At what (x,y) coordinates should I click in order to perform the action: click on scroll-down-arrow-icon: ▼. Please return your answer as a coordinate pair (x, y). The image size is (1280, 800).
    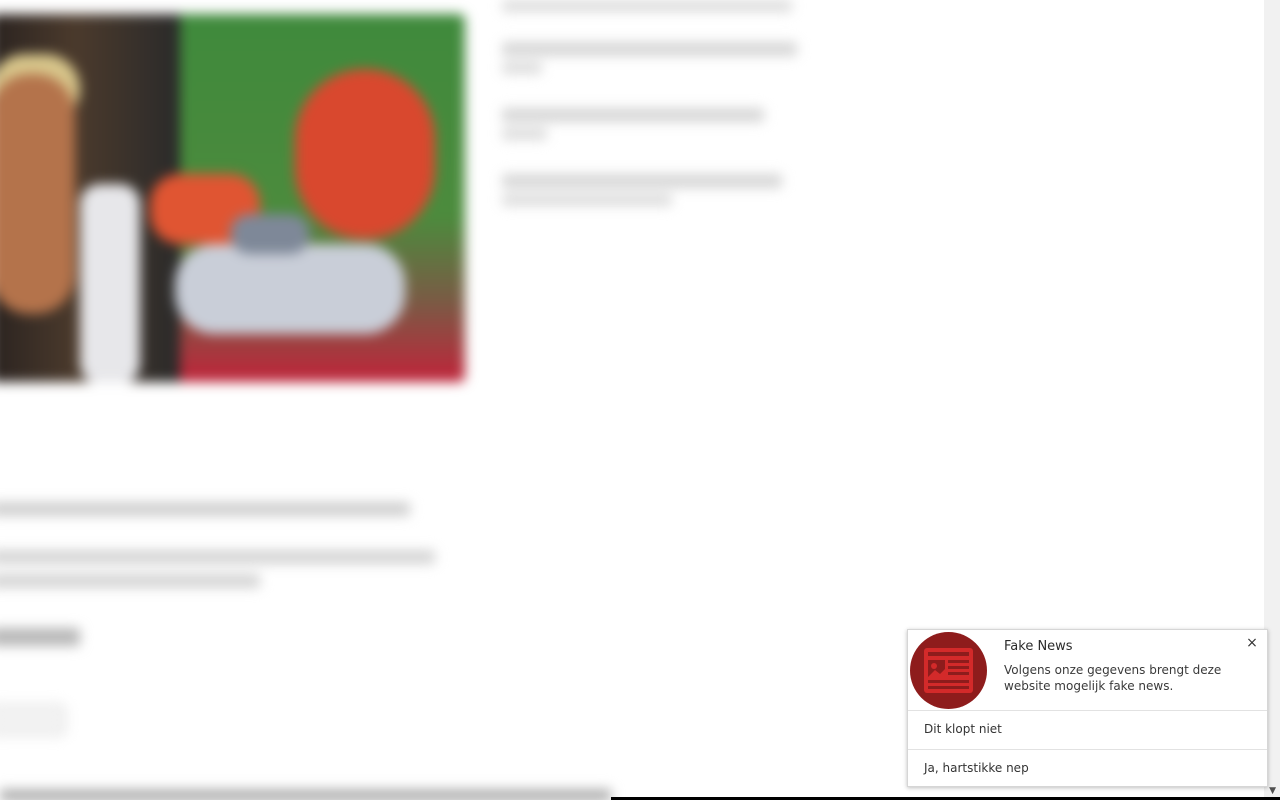
    Looking at the image, I should click on (1272, 791).